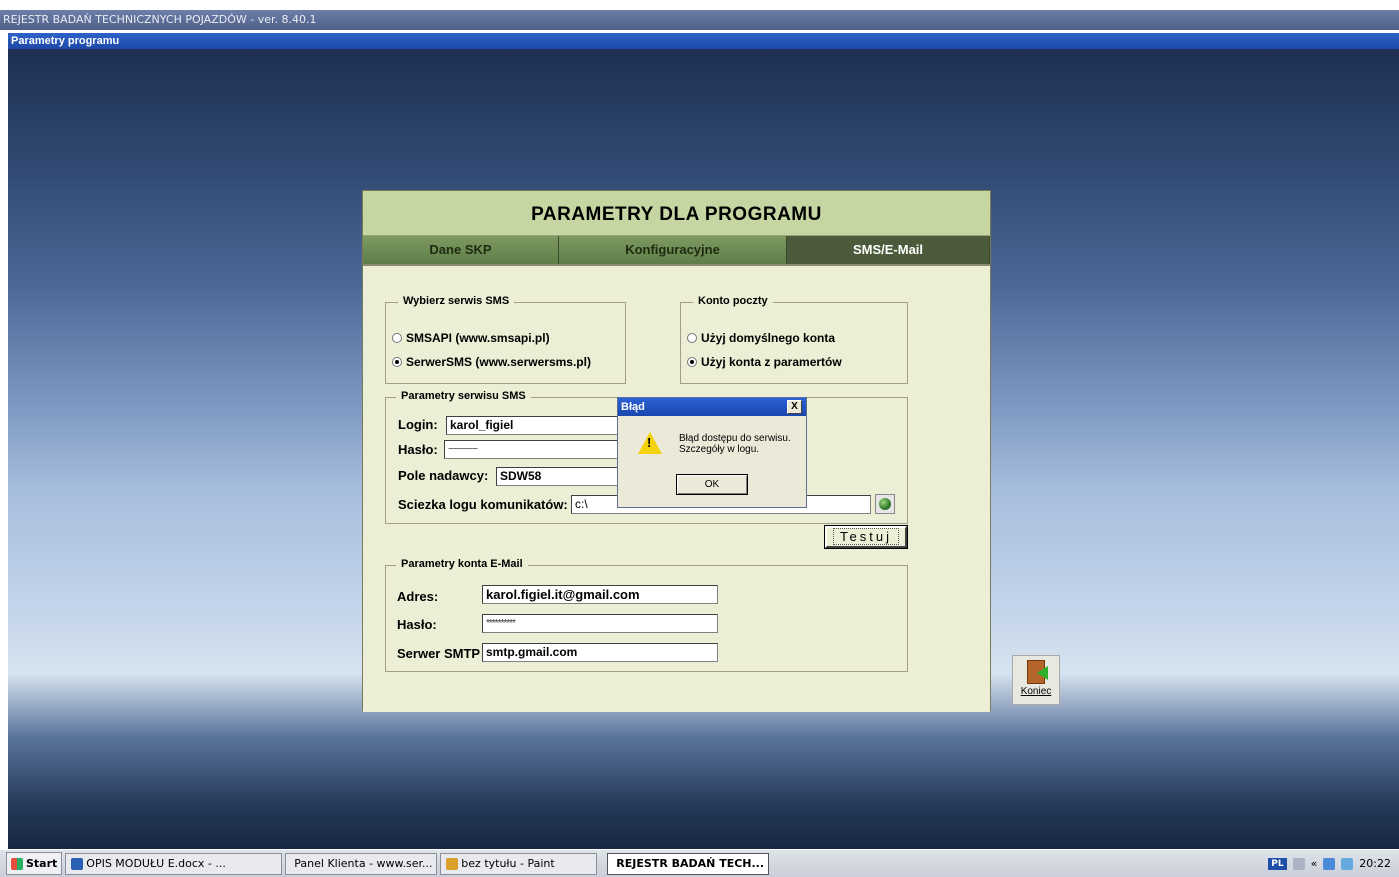 The image size is (1399, 877). What do you see at coordinates (1277, 863) in the screenshot?
I see `language-indicator: PL` at bounding box center [1277, 863].